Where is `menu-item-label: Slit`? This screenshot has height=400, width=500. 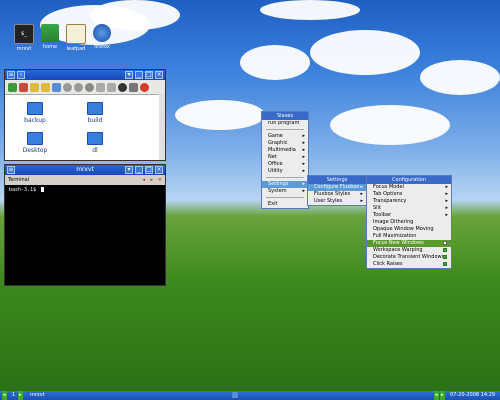
menu-item-label: Slit is located at coordinates (377, 208).